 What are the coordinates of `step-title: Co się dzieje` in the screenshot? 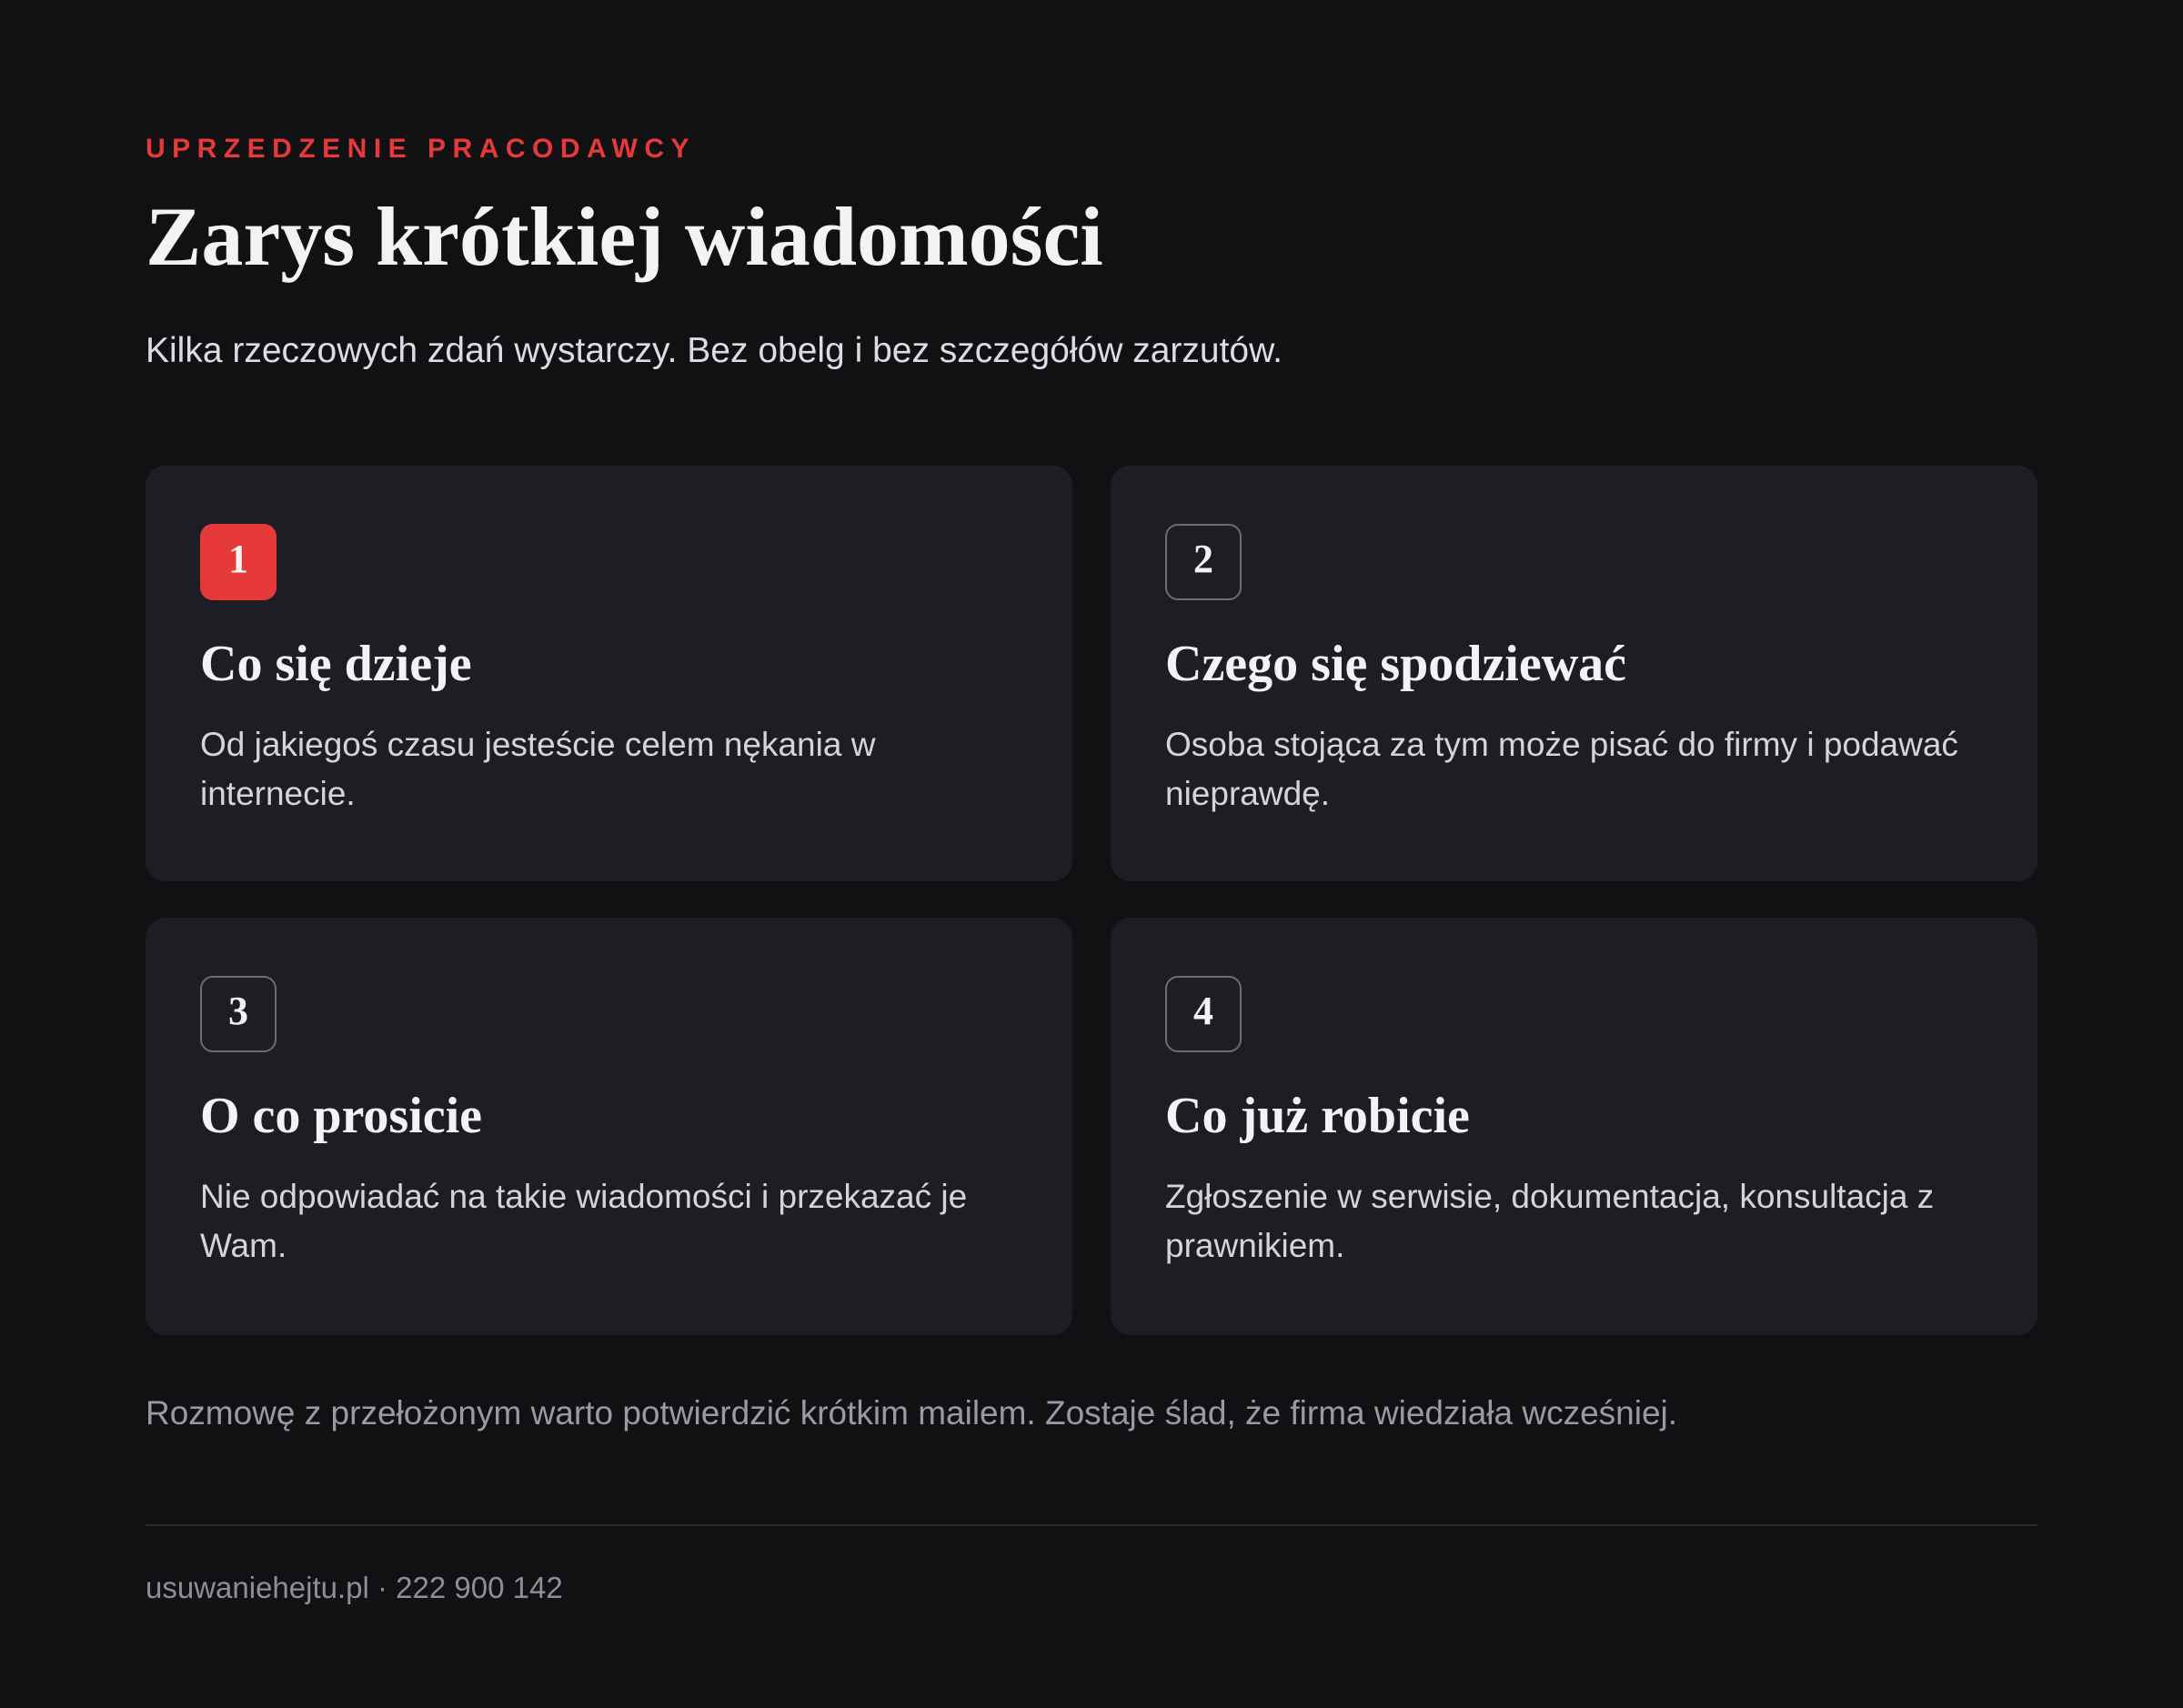 It's located at (336, 664).